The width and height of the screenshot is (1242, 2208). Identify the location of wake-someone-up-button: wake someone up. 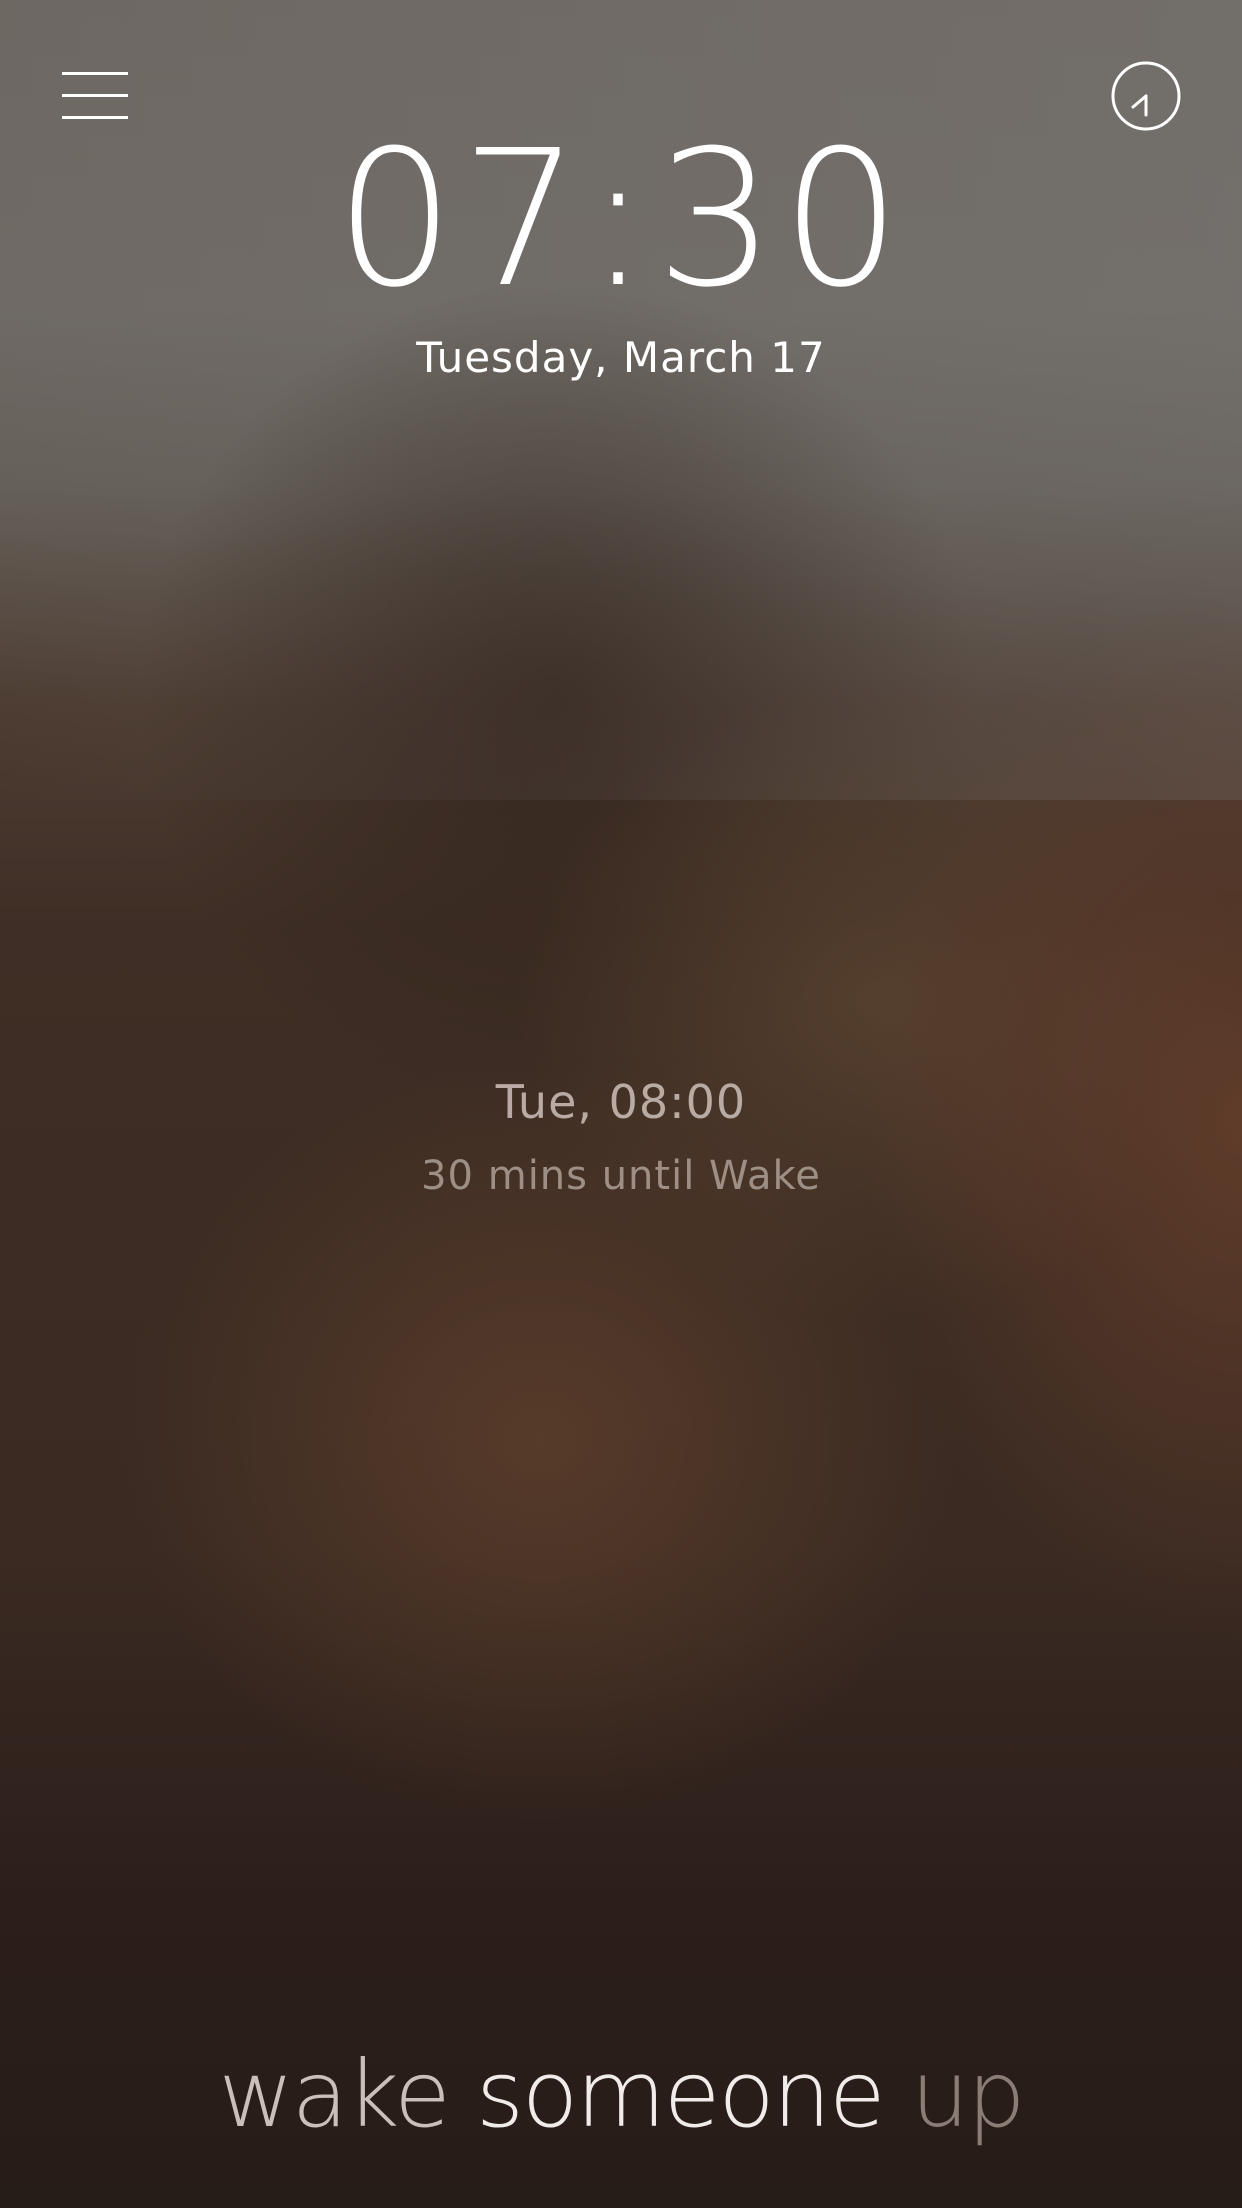
(621, 2095).